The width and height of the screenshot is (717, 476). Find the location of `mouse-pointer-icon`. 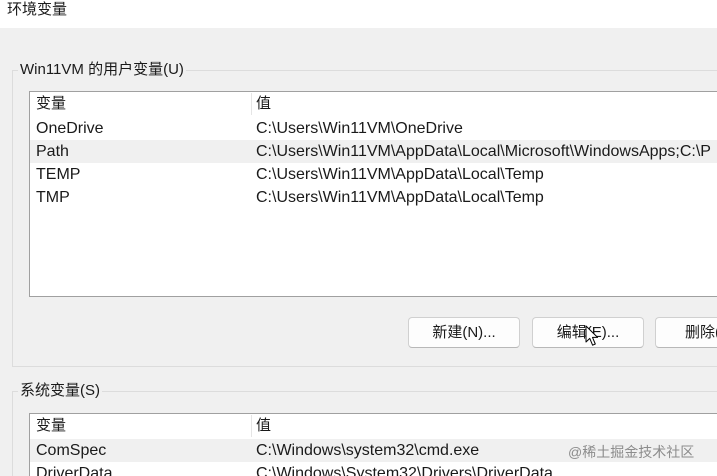

mouse-pointer-icon is located at coordinates (592, 335).